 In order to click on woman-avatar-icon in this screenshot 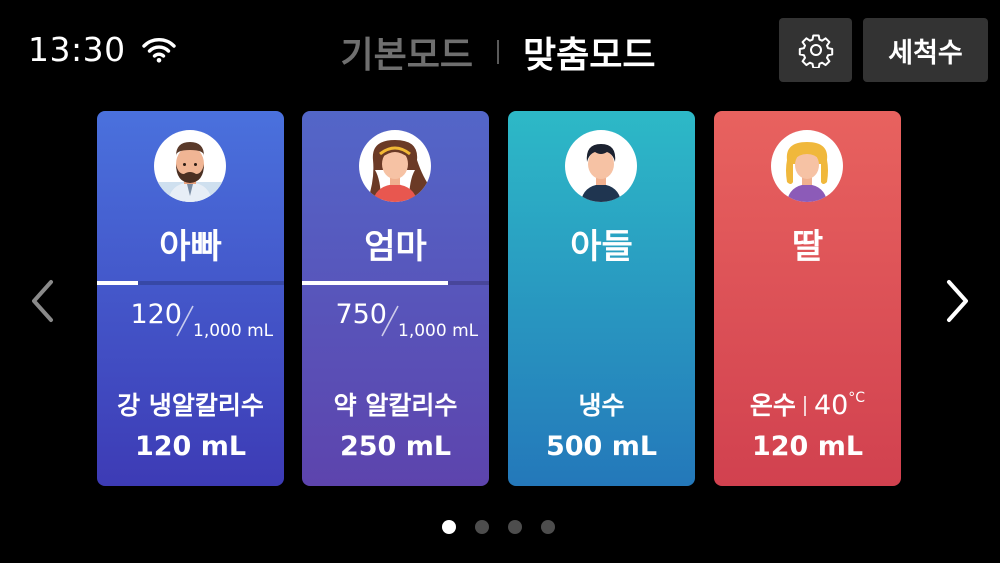, I will do `click(399, 171)`.